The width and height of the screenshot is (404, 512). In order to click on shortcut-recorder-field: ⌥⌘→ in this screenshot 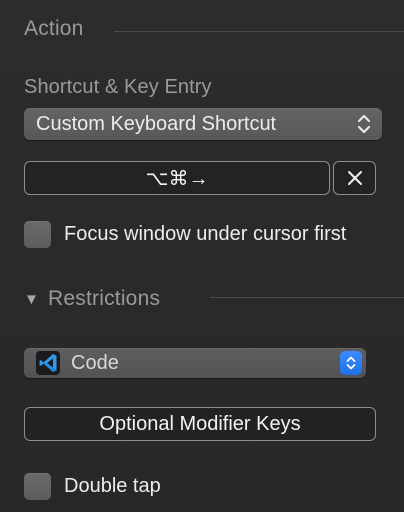, I will do `click(177, 178)`.